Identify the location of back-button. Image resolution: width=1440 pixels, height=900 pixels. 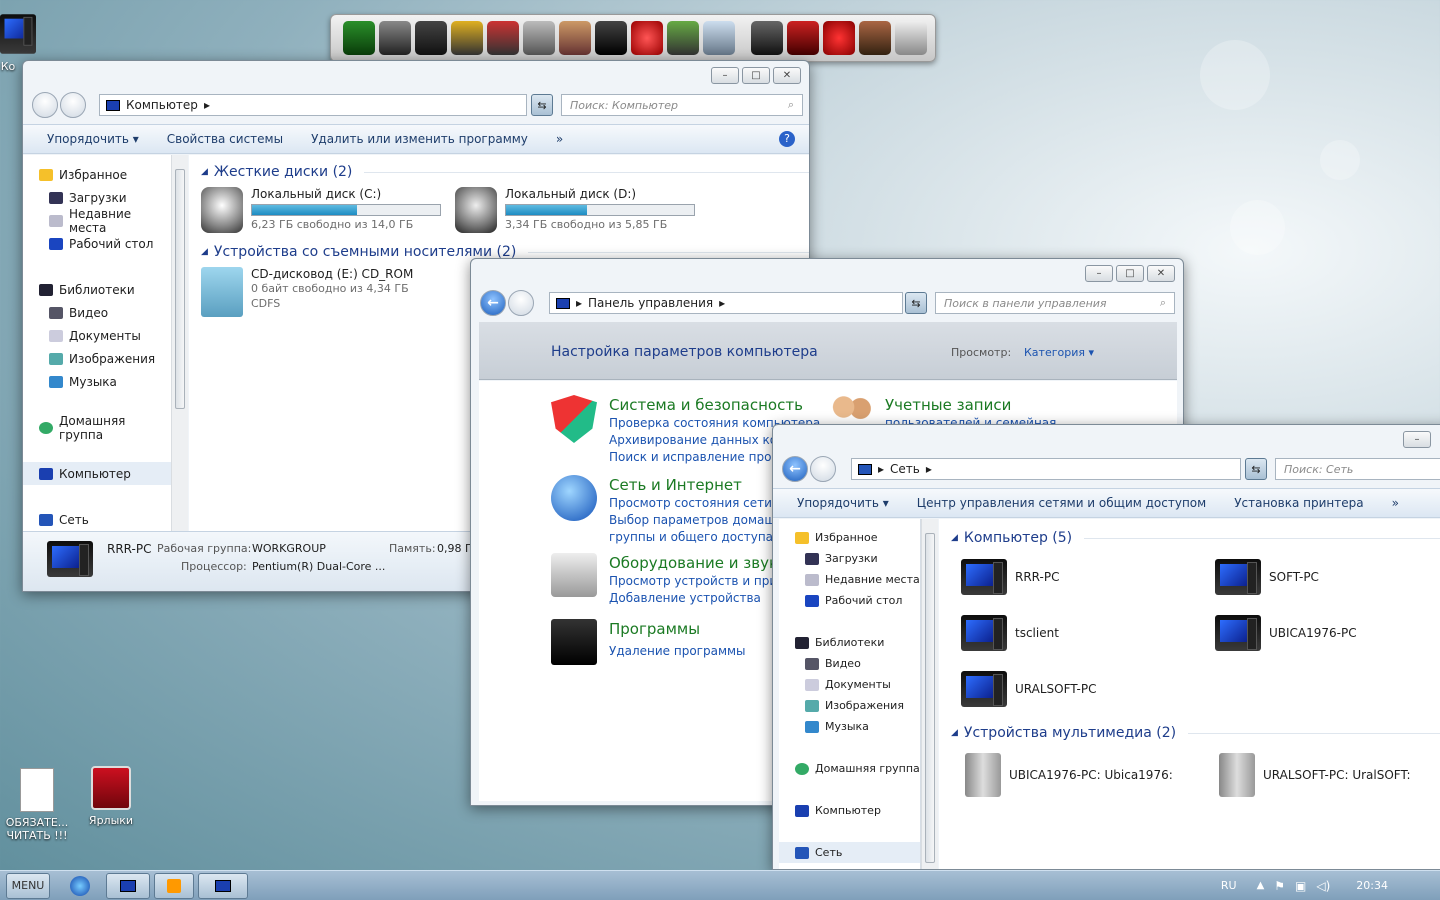
(45, 105).